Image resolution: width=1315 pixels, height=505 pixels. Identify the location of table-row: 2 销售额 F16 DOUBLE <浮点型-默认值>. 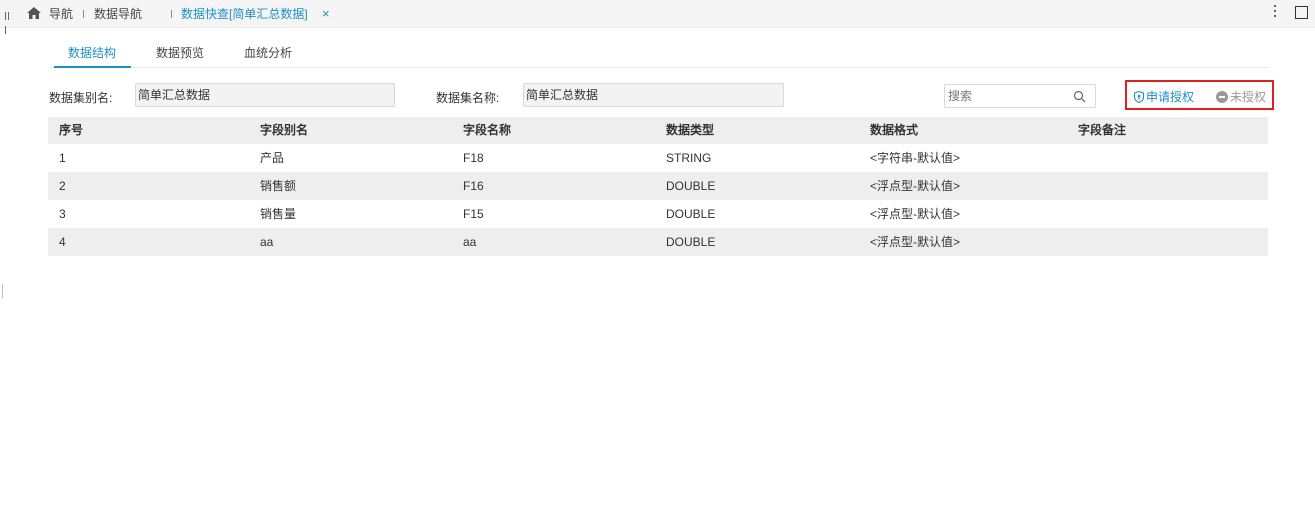
(658, 186).